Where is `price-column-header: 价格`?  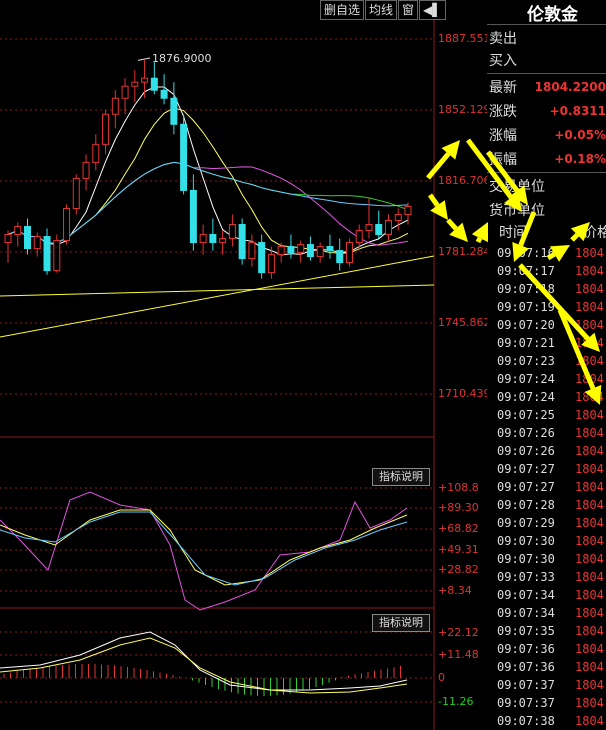 price-column-header: 价格 is located at coordinates (594, 233).